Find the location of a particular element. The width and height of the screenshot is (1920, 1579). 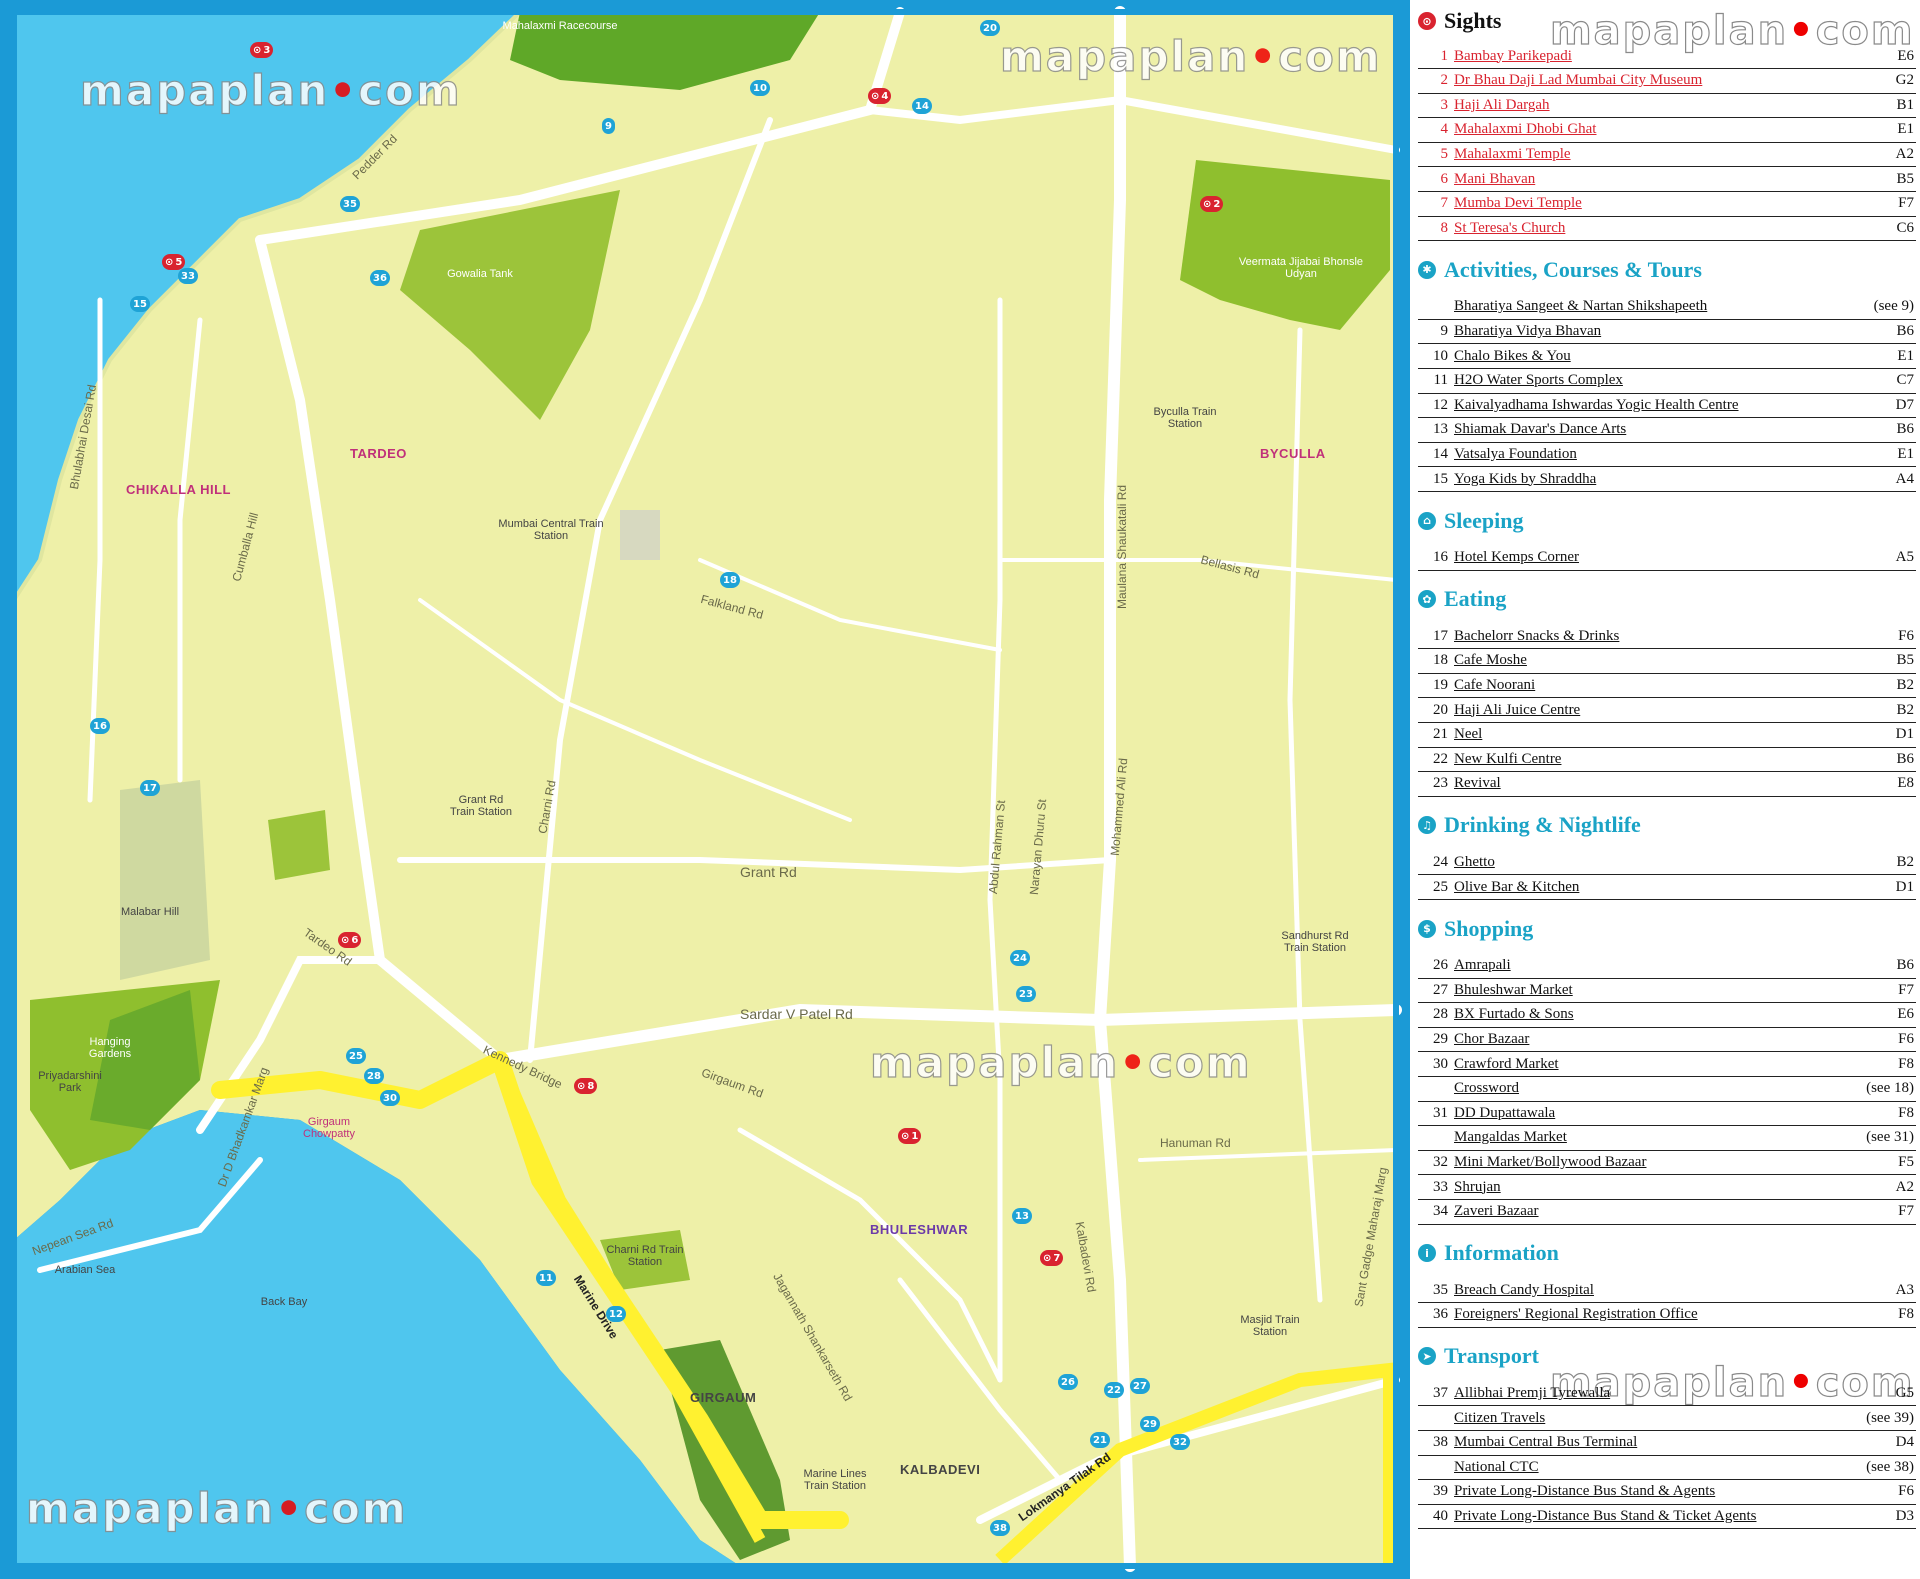

legend-row-name: Bambay Parikepadi is located at coordinates (1675, 56).